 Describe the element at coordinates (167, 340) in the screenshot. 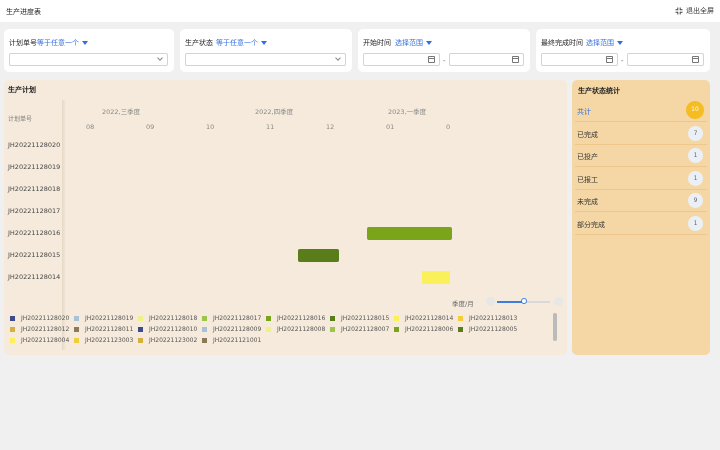

I see `legend-item: JH20221123002` at that location.